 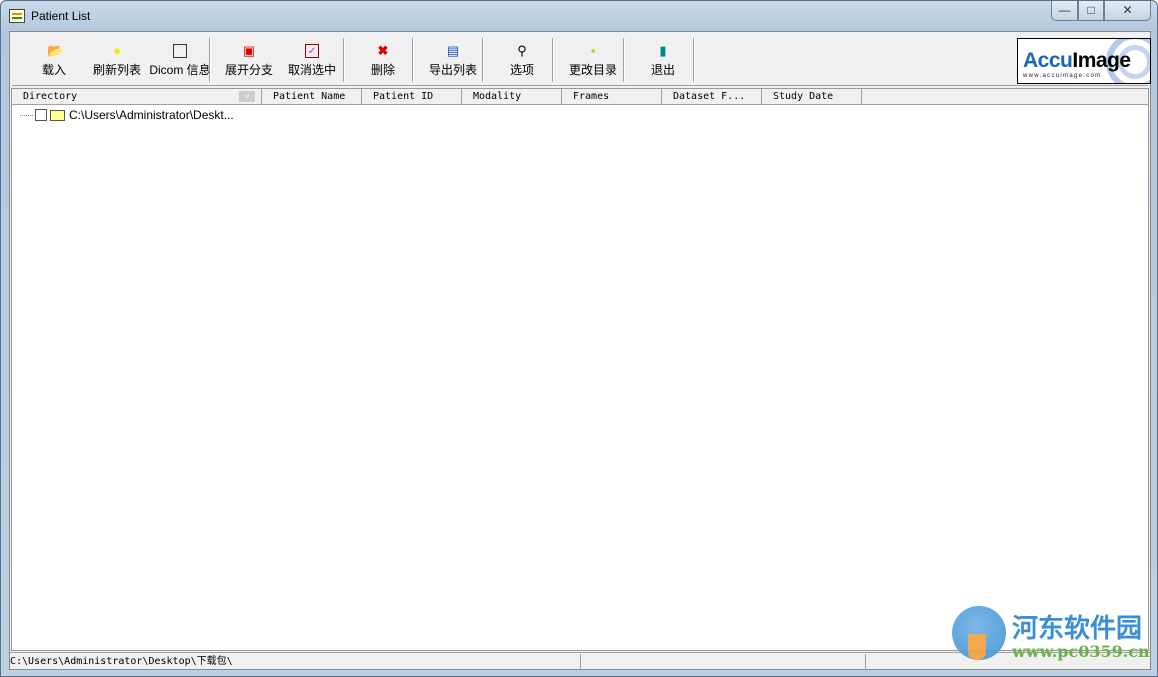 What do you see at coordinates (522, 60) in the screenshot?
I see `options-button: ⚲ 选项` at bounding box center [522, 60].